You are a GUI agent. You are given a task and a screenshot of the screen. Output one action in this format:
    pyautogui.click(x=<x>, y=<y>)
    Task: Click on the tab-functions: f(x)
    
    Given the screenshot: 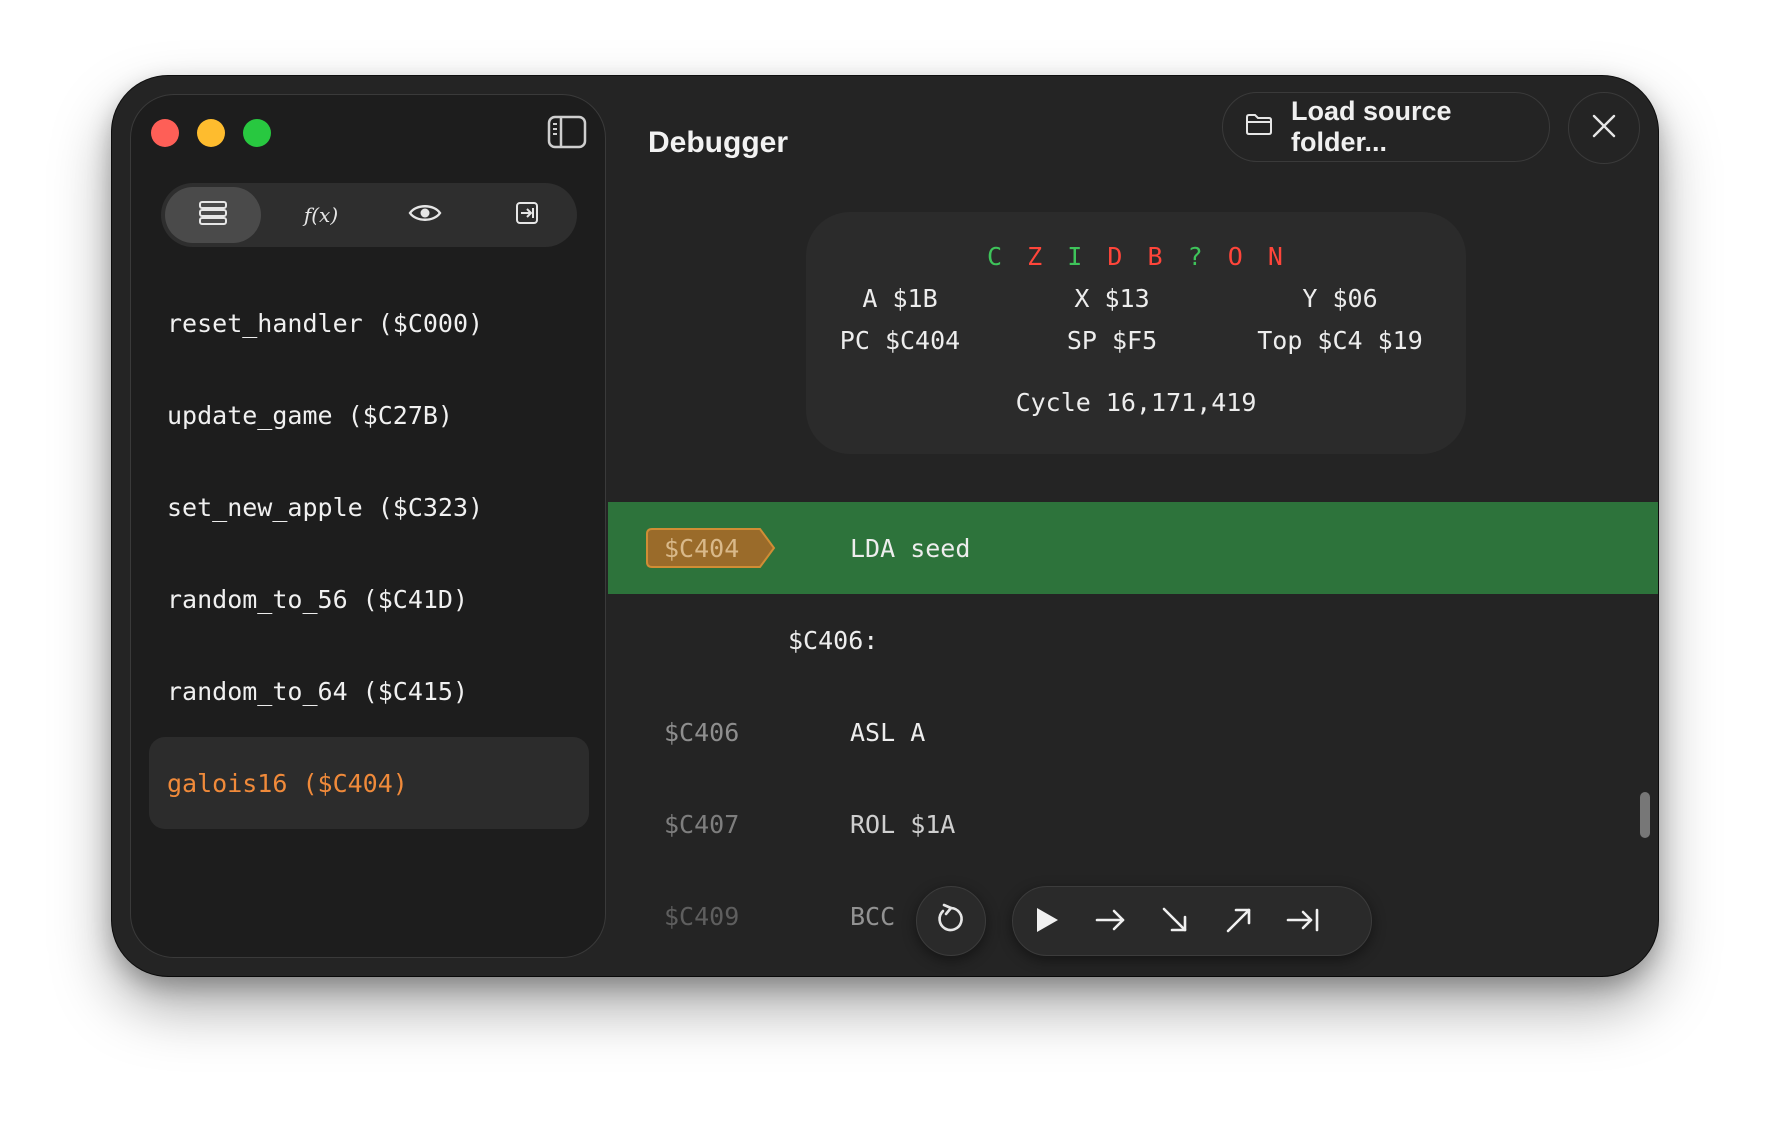 What is the action you would take?
    pyautogui.click(x=321, y=215)
    